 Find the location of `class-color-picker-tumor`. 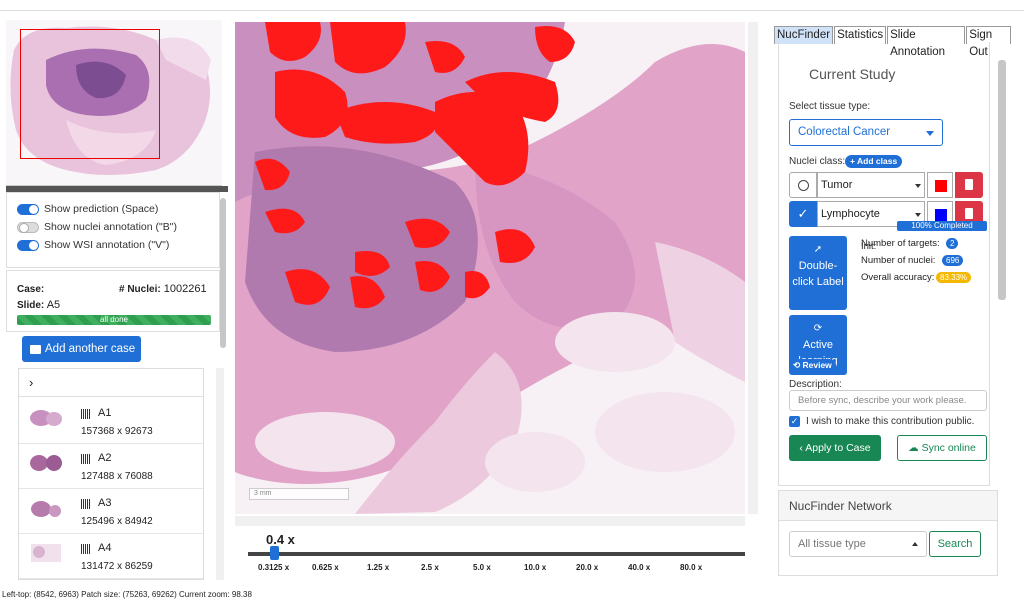

class-color-picker-tumor is located at coordinates (940, 185).